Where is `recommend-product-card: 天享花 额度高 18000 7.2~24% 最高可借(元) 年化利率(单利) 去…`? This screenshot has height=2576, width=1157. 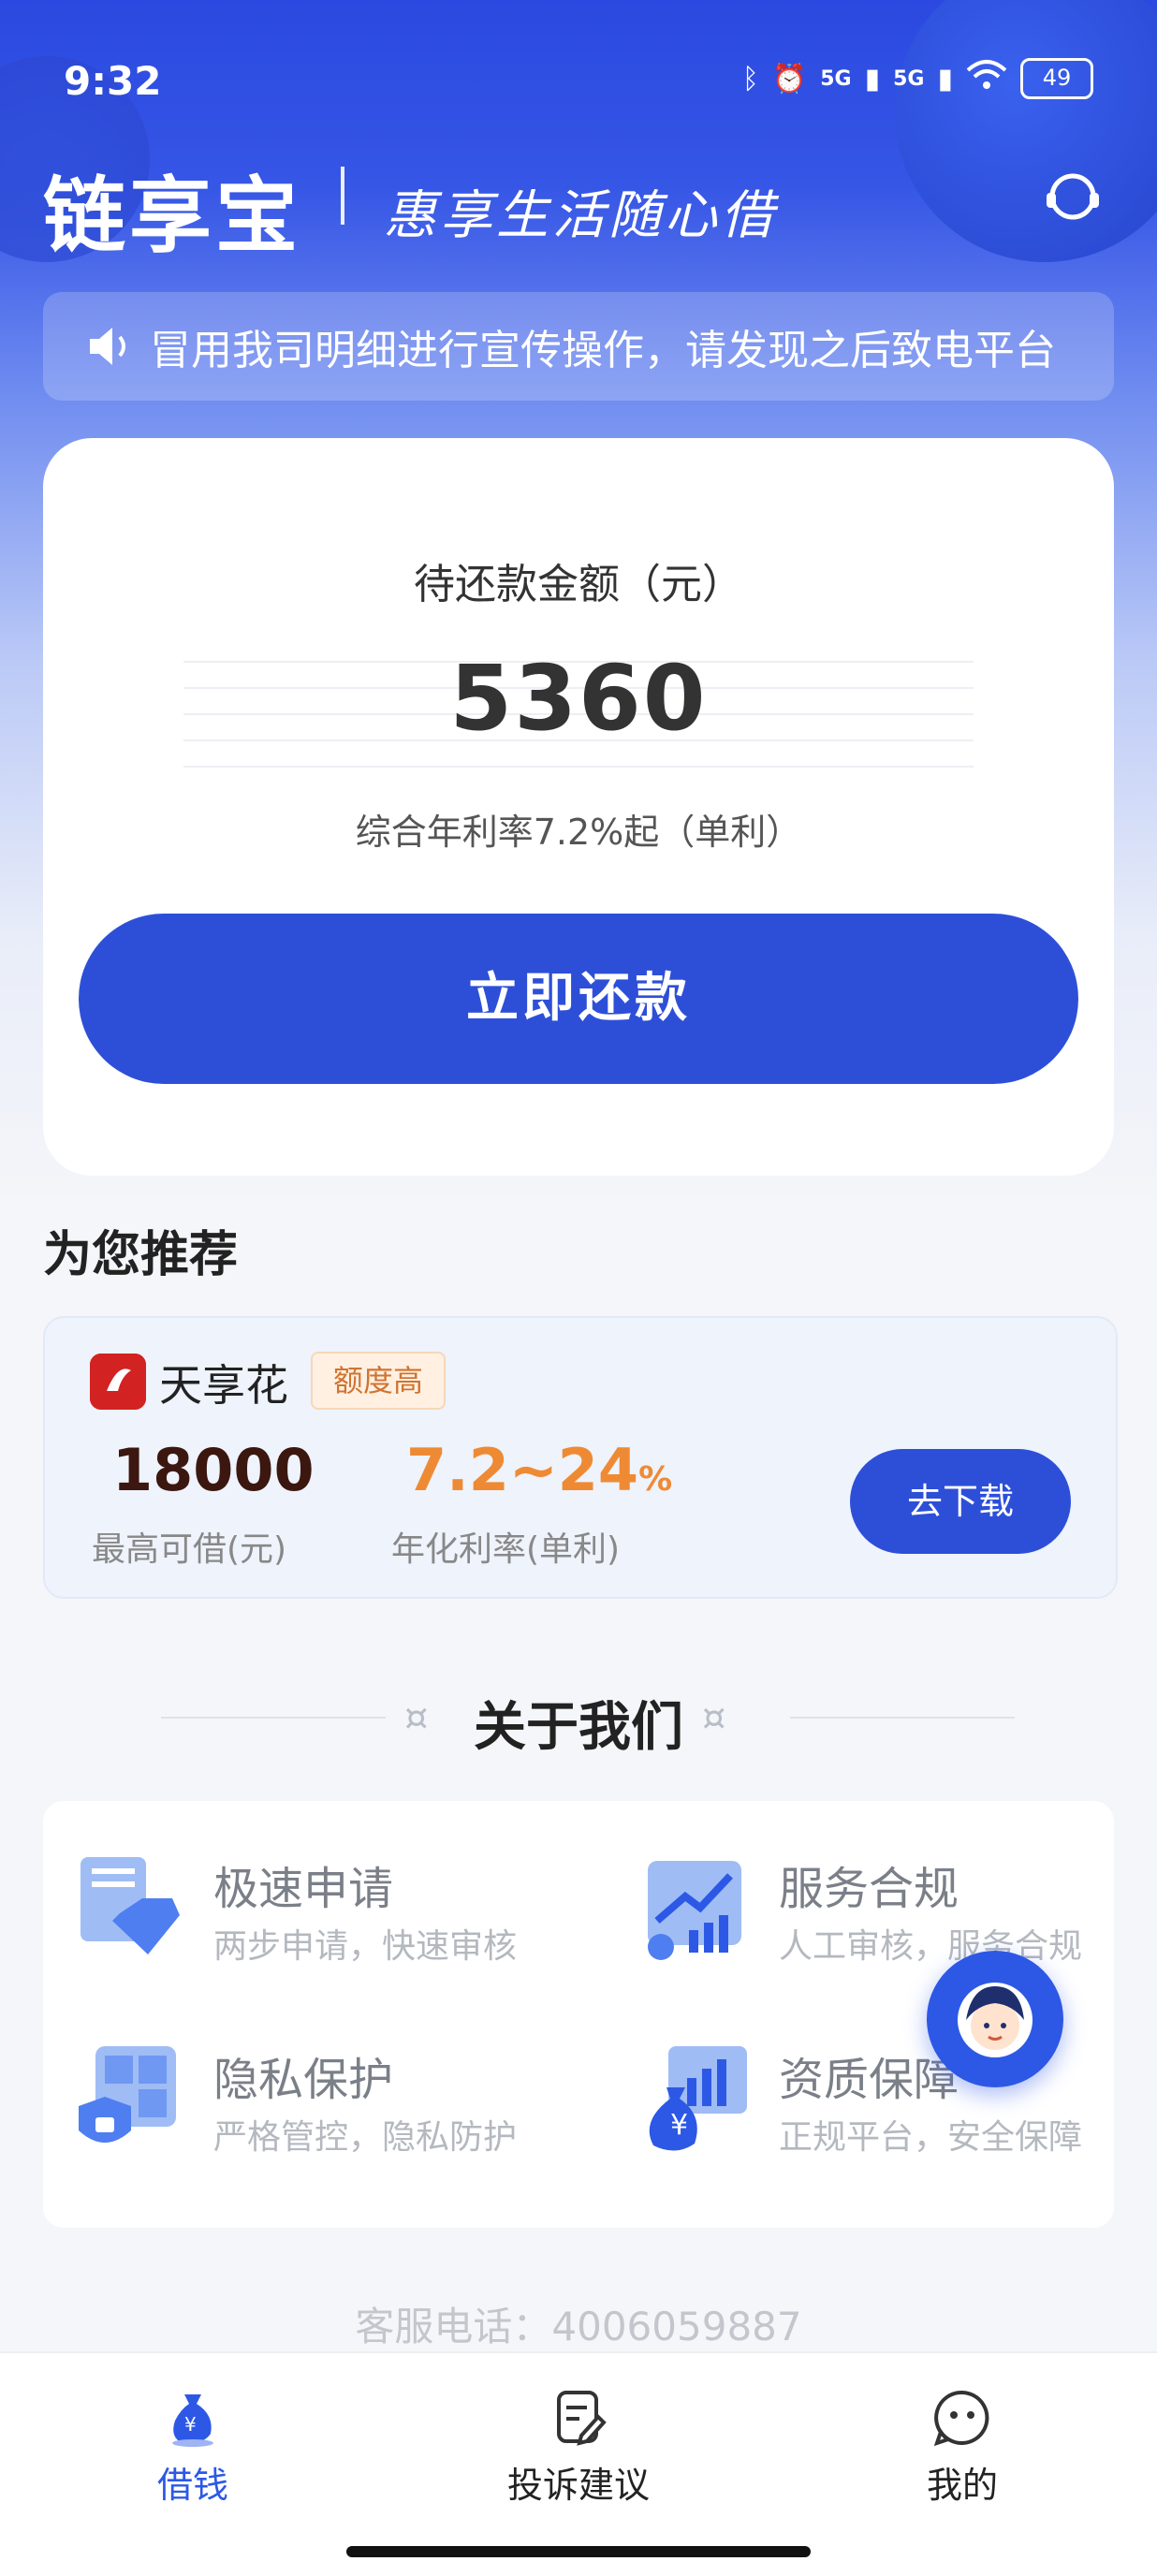 recommend-product-card: 天享花 额度高 18000 7.2~24% 最高可借(元) 年化利率(单利) 去… is located at coordinates (580, 1457).